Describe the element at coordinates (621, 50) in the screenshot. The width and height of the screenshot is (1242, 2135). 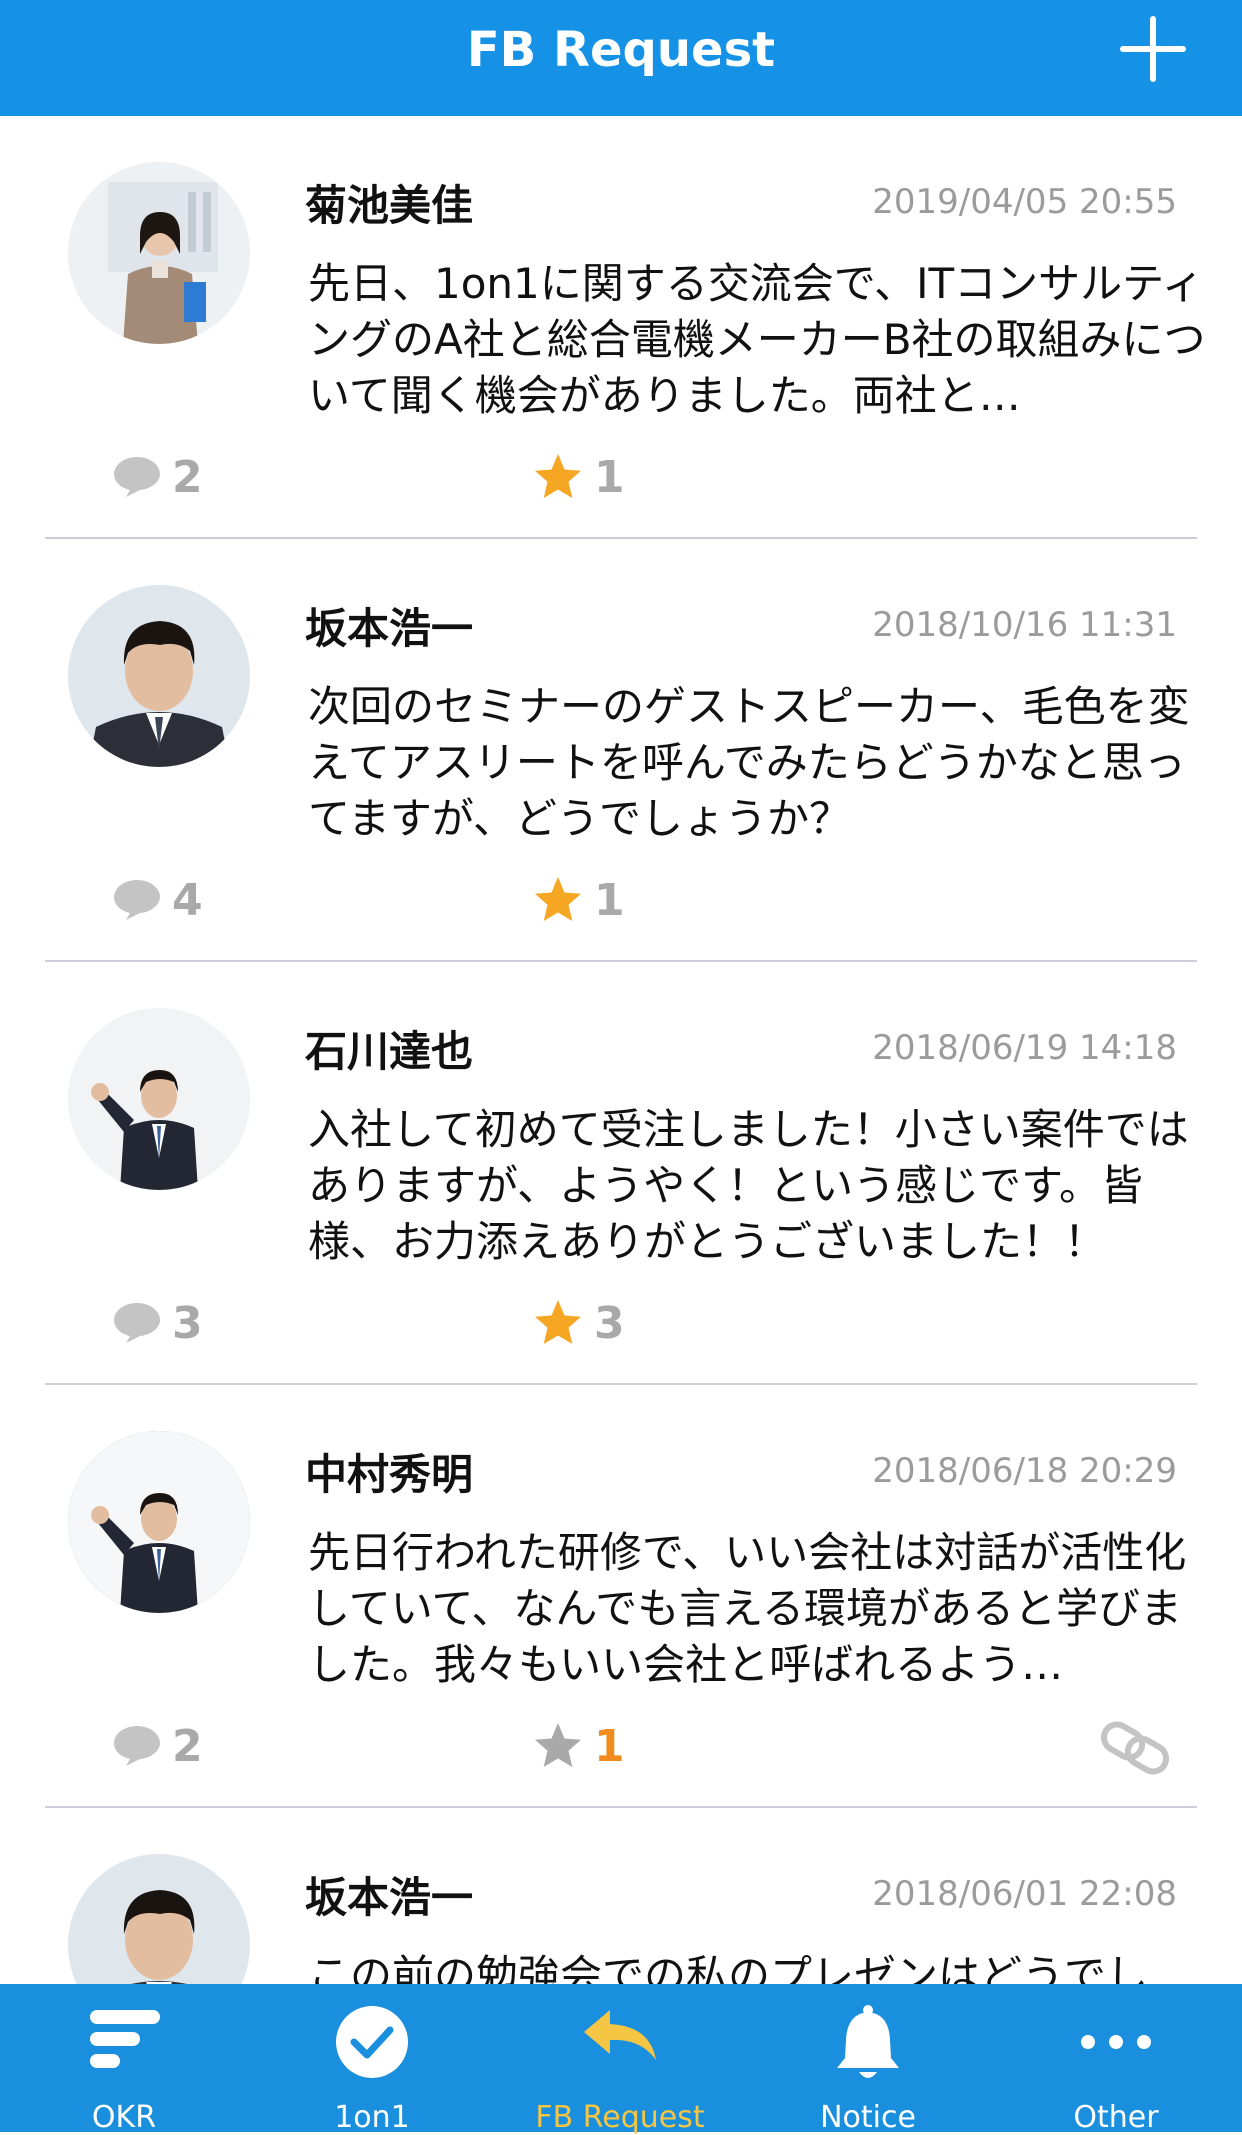
I see `page-title: FB Request` at that location.